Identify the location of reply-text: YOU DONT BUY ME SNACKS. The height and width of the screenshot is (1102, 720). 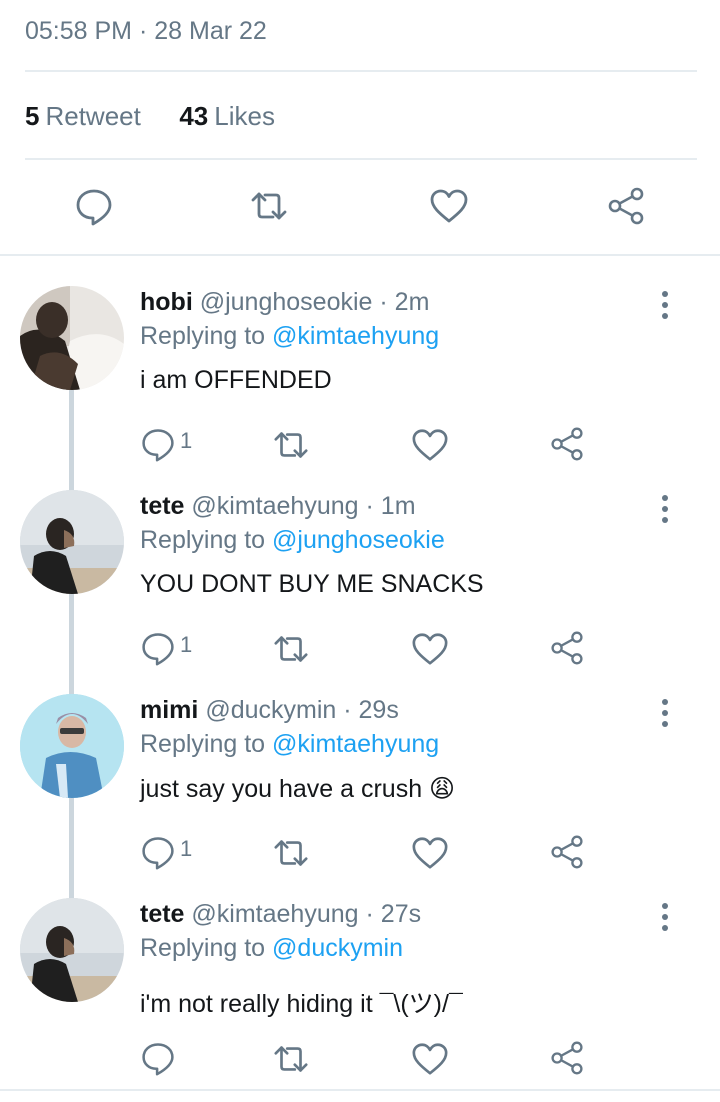
(312, 584).